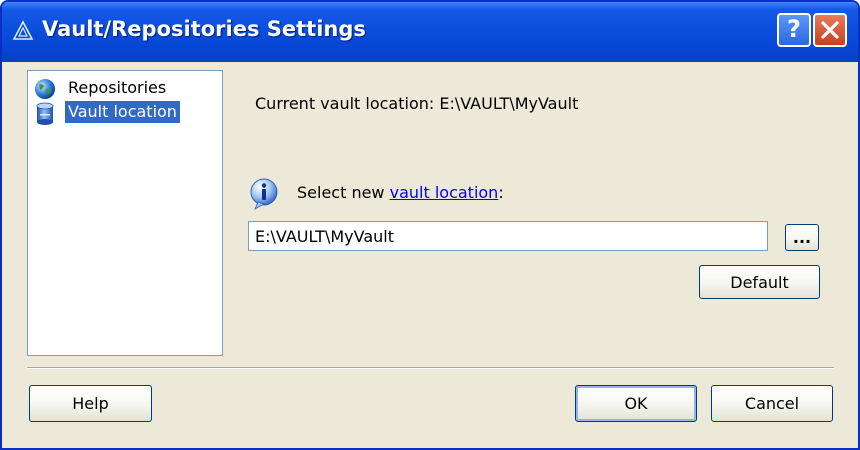  I want to click on title-bar: Vault/Repositories Settings ?, so click(430, 32).